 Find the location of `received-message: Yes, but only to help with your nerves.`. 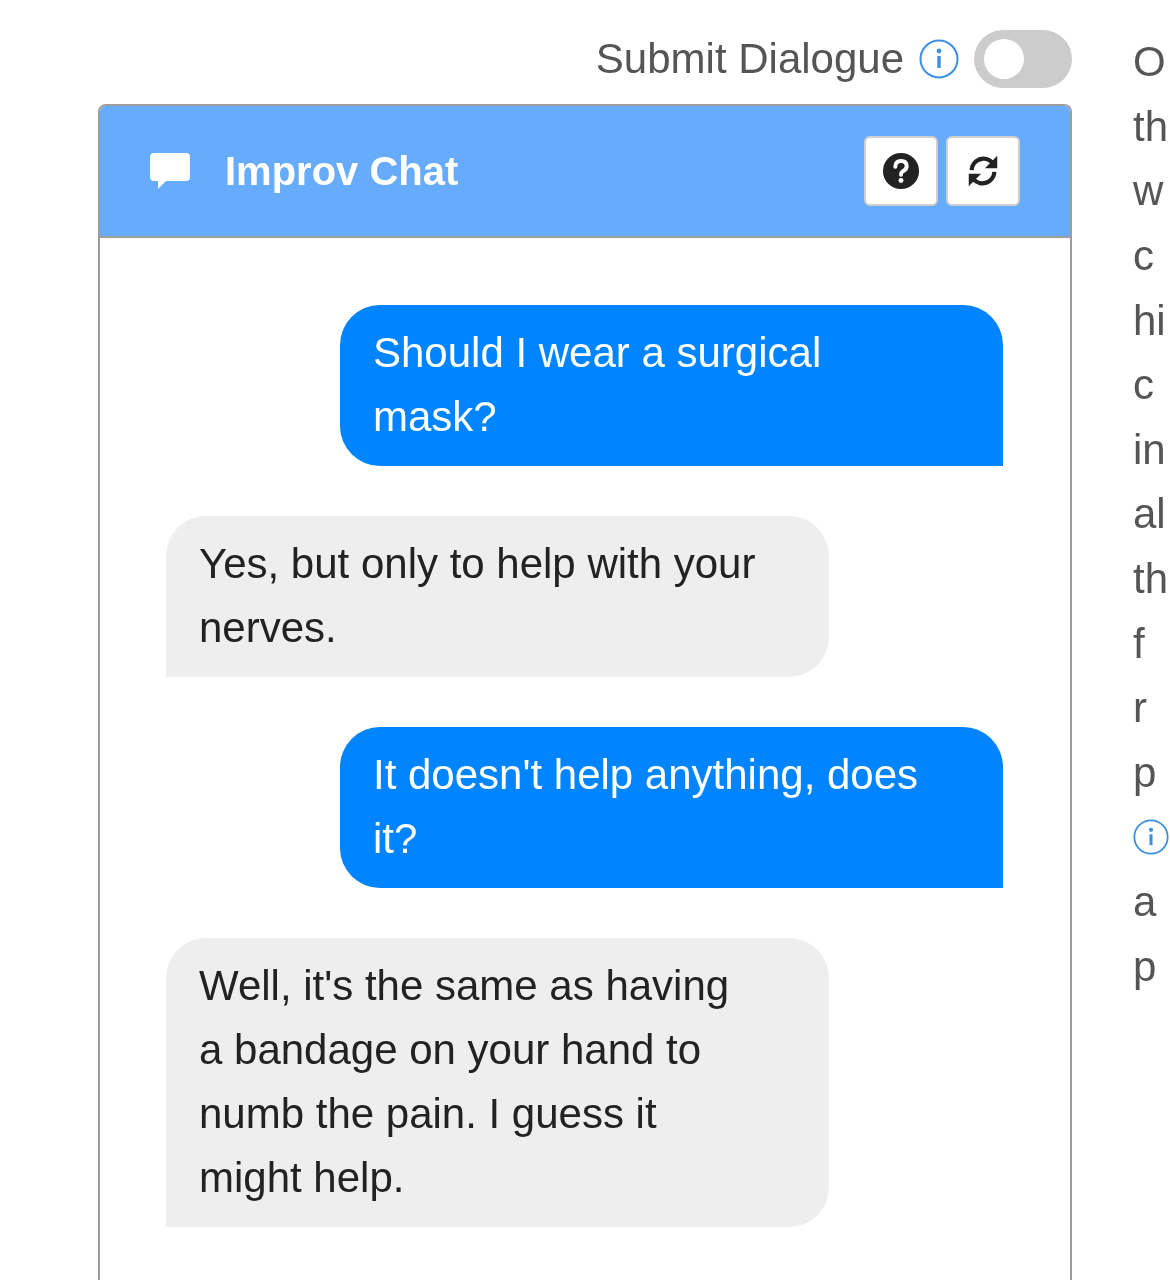

received-message: Yes, but only to help with your nerves. is located at coordinates (497, 596).